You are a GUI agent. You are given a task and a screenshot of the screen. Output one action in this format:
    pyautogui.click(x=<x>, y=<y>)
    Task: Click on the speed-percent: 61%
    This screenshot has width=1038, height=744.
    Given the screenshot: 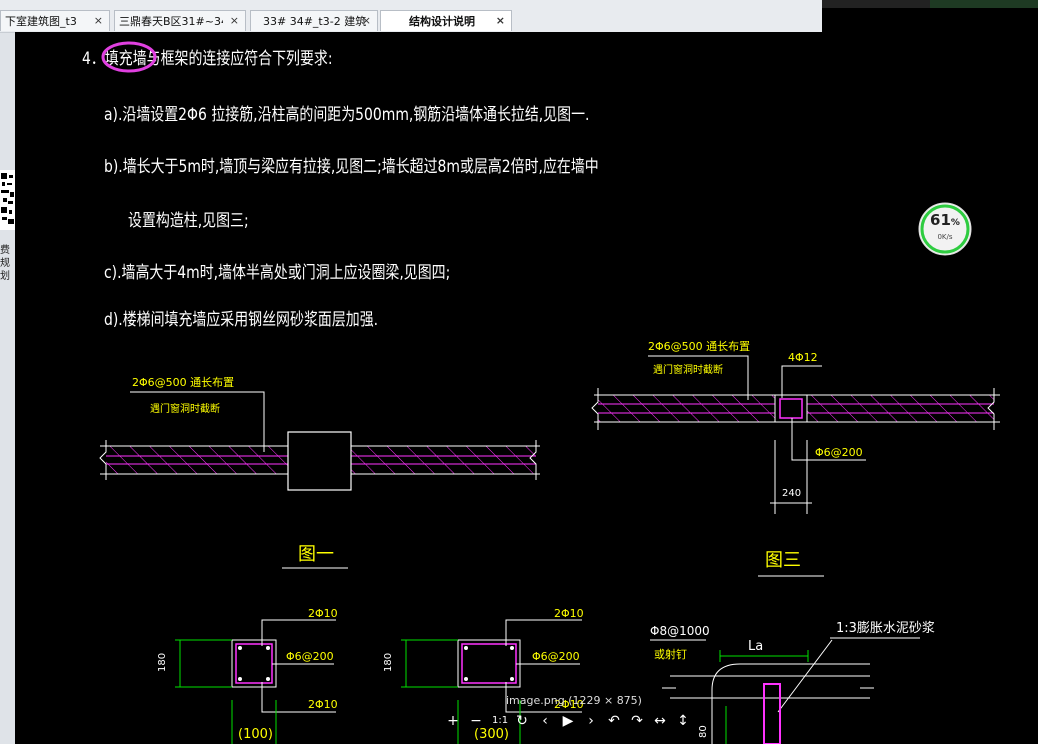 What is the action you would take?
    pyautogui.click(x=945, y=220)
    